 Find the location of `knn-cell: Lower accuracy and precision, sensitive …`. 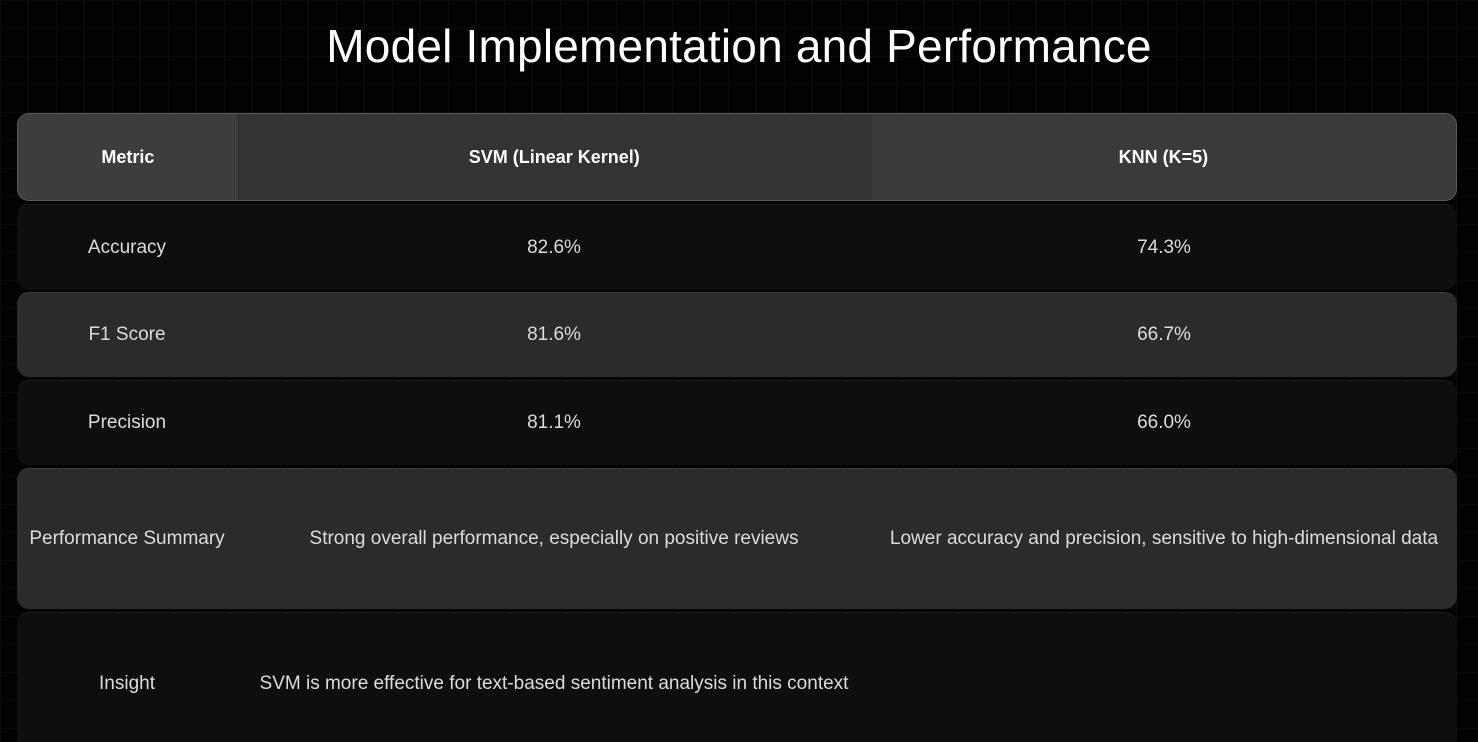

knn-cell: Lower accuracy and precision, sensitive … is located at coordinates (1164, 538).